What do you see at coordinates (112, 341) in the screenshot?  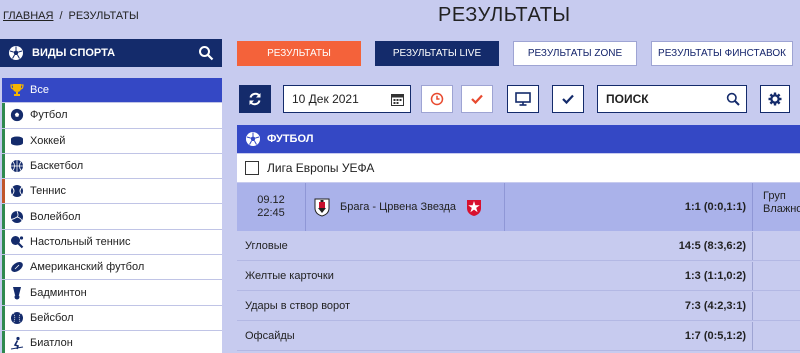 I see `sidebar-item-10: Биатлон` at bounding box center [112, 341].